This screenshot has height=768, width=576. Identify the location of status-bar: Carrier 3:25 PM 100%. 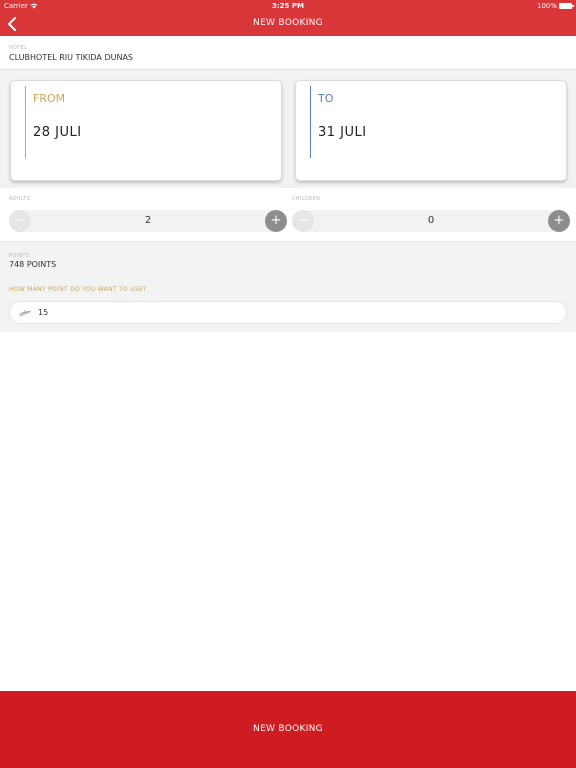
(288, 6).